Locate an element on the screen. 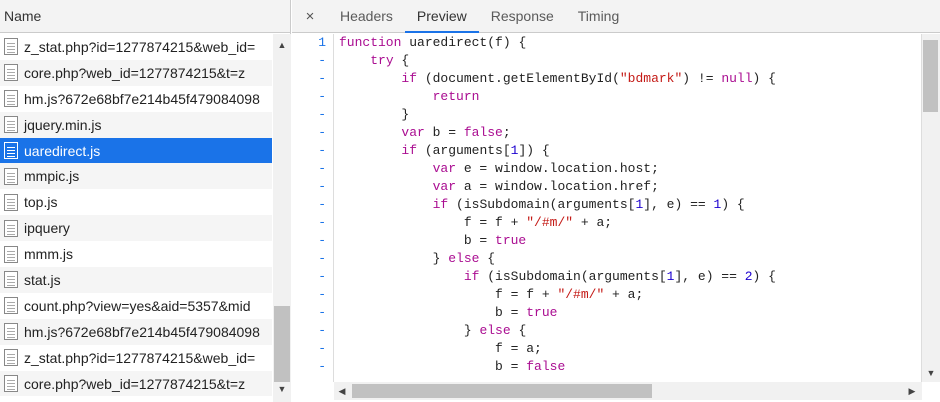 This screenshot has height=402, width=940. request-list-scrollbar: ▲ ▼ is located at coordinates (282, 218).